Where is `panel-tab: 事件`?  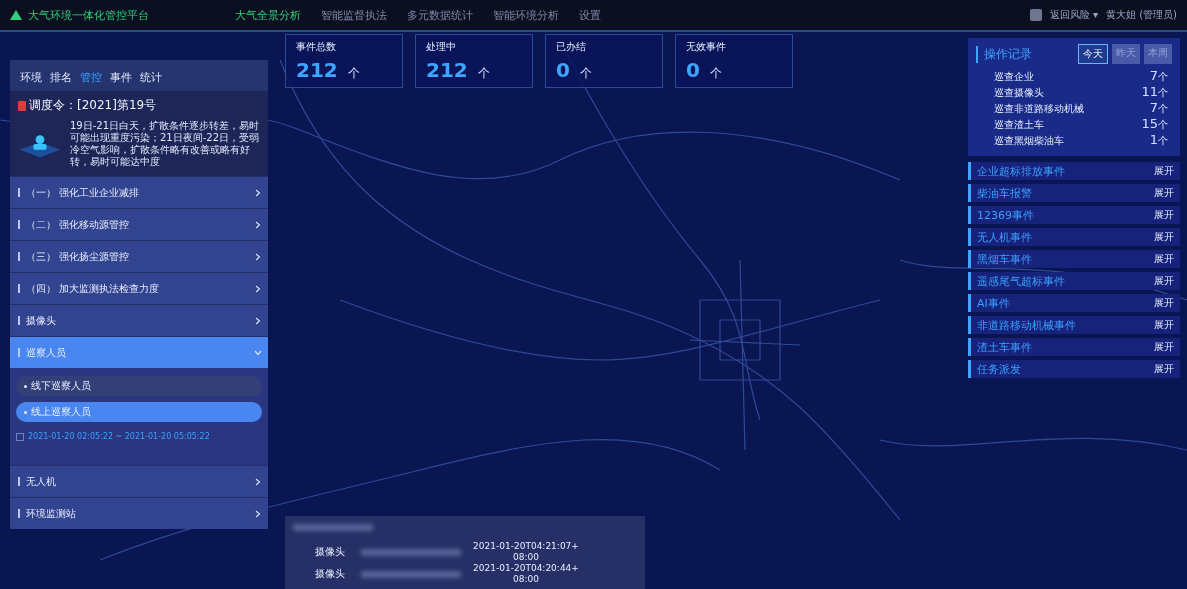
panel-tab: 事件 is located at coordinates (121, 77).